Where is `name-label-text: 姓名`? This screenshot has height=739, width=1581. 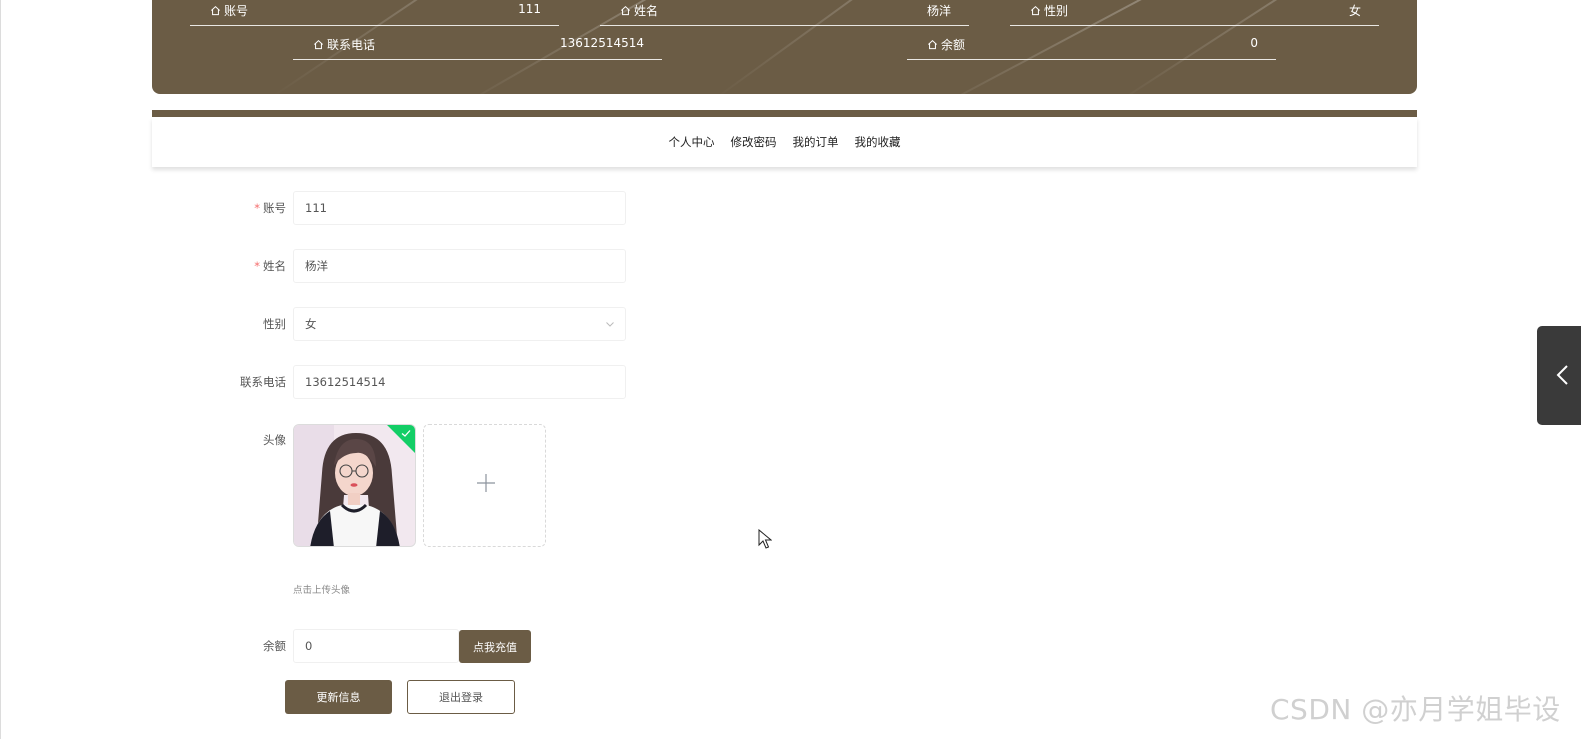 name-label-text: 姓名 is located at coordinates (274, 266).